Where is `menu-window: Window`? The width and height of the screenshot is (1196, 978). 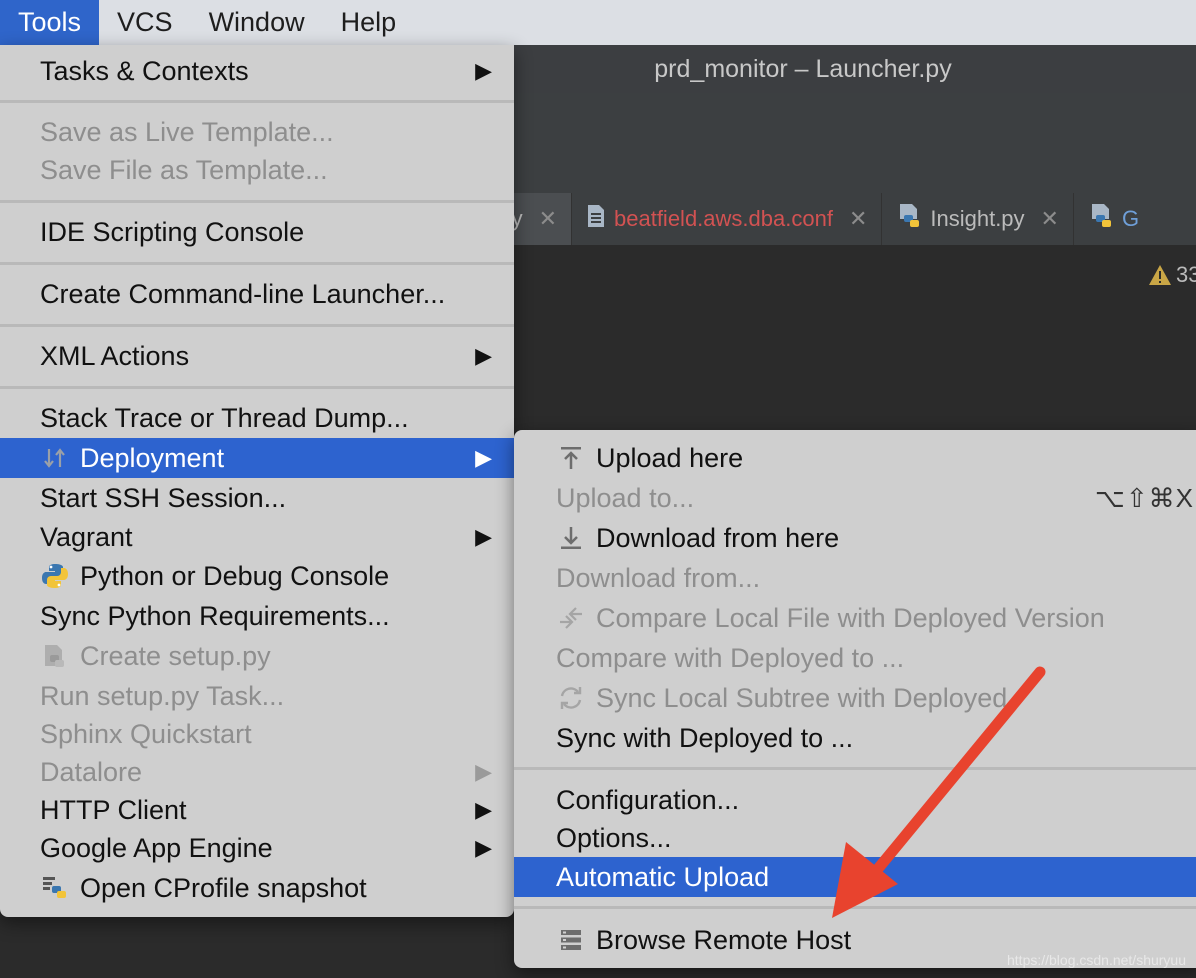
menu-window: Window is located at coordinates (257, 22).